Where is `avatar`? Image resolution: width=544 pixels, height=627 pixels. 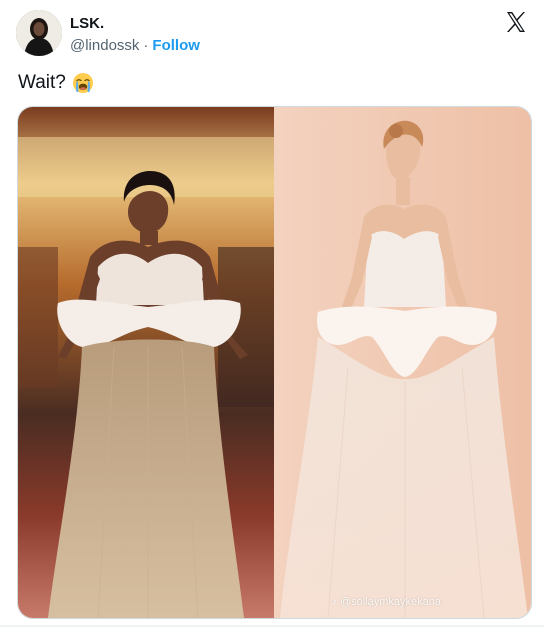 avatar is located at coordinates (39, 33).